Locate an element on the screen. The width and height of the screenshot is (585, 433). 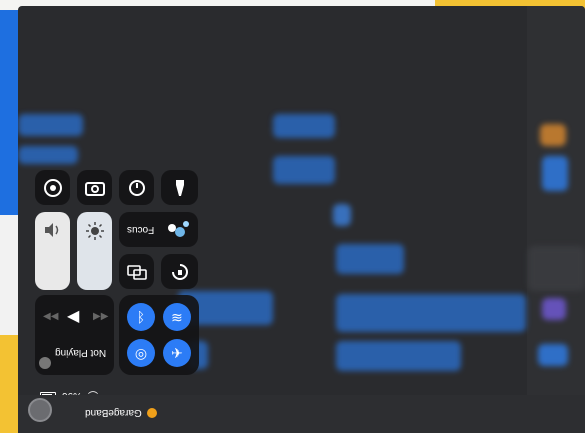
garageband-icon is located at coordinates (151, 412).